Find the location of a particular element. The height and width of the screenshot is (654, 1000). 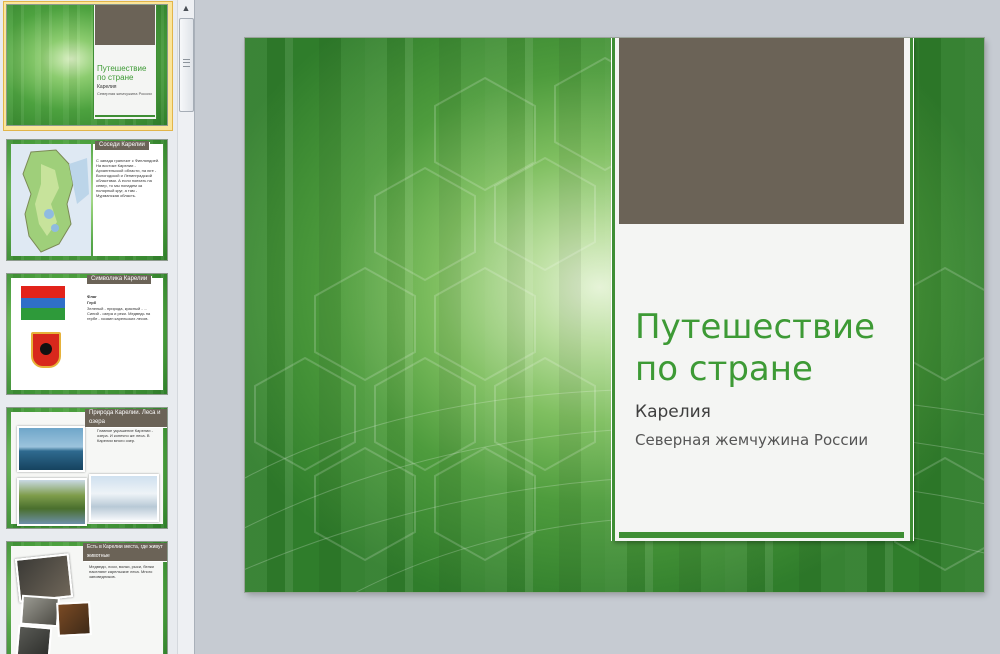

thumbnail-title: Путешествие по стране is located at coordinates (122, 73).